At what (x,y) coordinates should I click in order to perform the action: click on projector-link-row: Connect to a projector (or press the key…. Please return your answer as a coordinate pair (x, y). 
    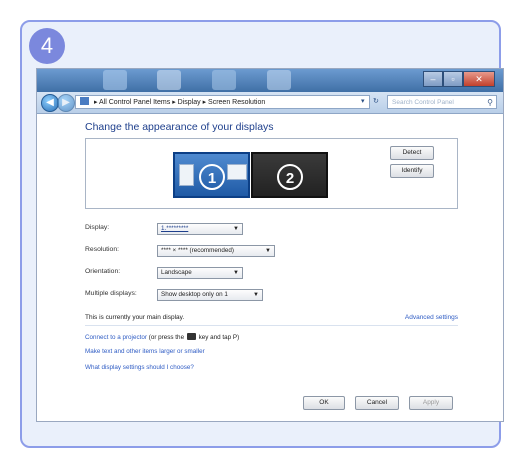
    Looking at the image, I should click on (162, 337).